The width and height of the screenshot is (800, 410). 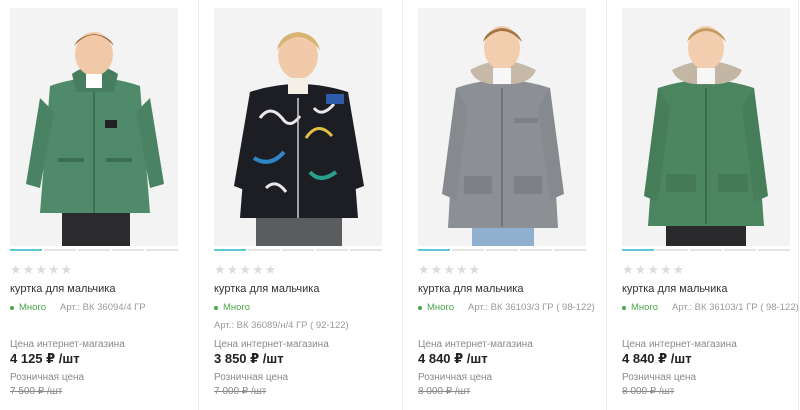 What do you see at coordinates (735, 307) in the screenshot?
I see `product-sku: Арт.: ВК 36103/1 ГР ( 98-122)` at bounding box center [735, 307].